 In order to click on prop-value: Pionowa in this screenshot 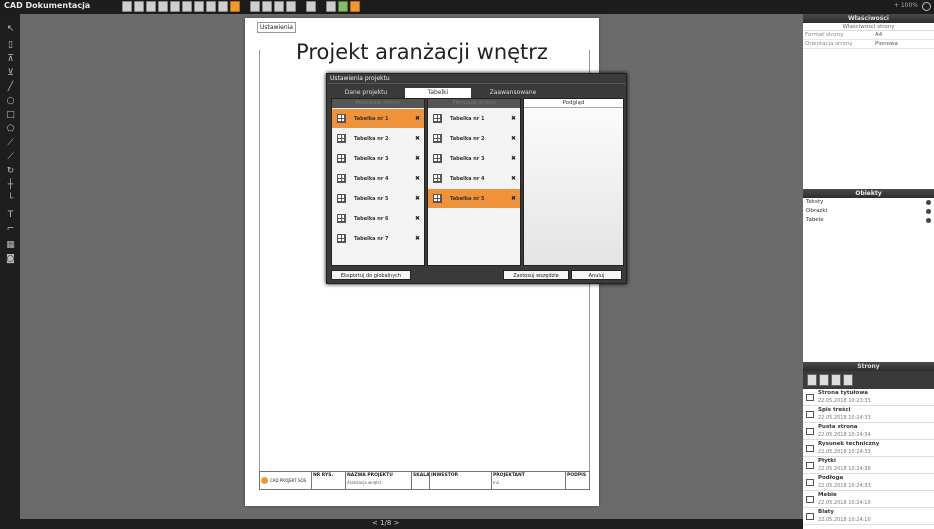, I will do `click(886, 44)`.